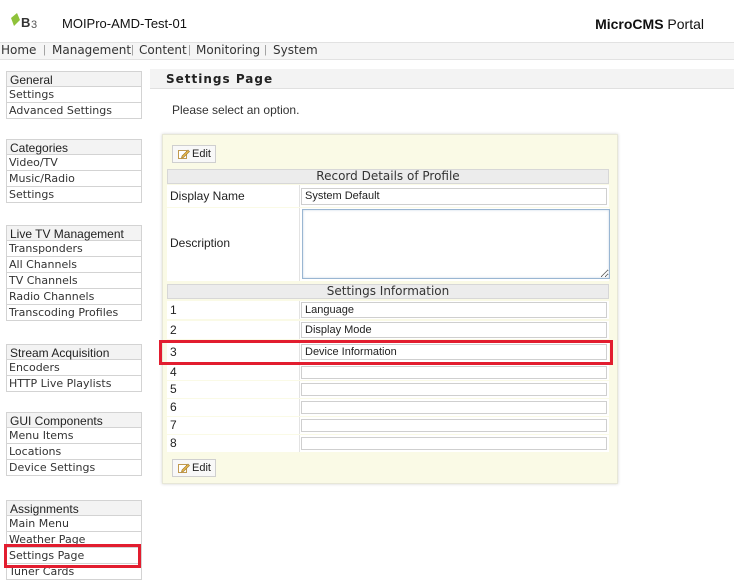 The height and width of the screenshot is (580, 734). Describe the element at coordinates (456, 244) in the screenshot. I see `description-field` at that location.